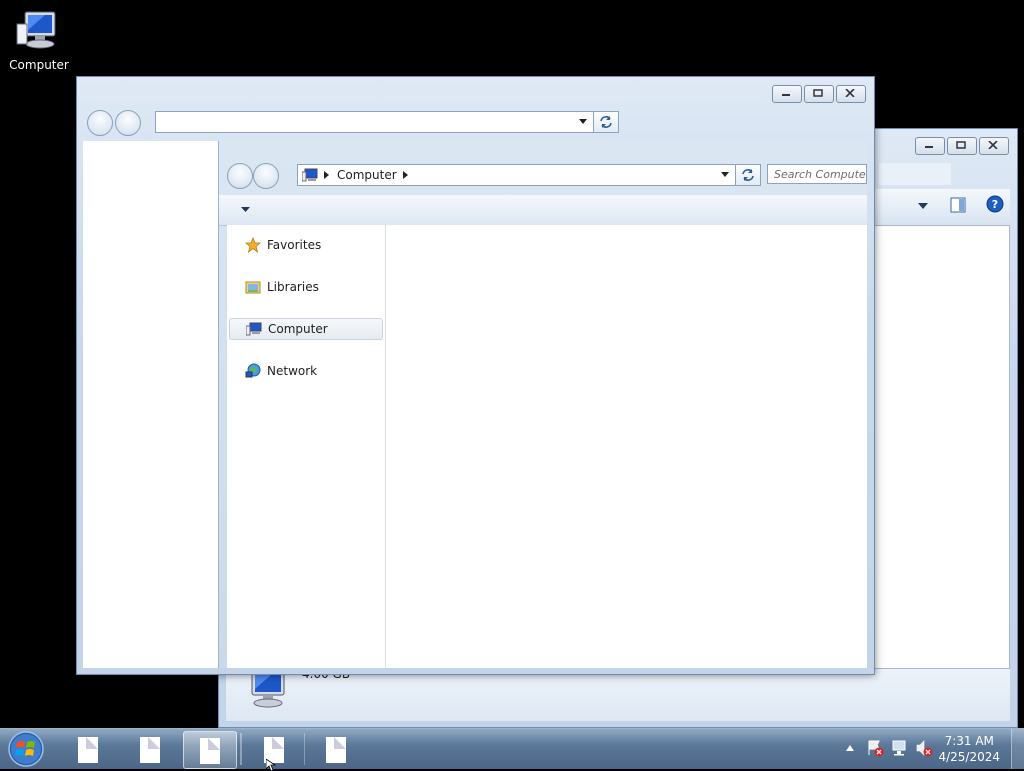 The image size is (1024, 771). Describe the element at coordinates (271, 765) in the screenshot. I see `mouse-cursor-icon` at that location.